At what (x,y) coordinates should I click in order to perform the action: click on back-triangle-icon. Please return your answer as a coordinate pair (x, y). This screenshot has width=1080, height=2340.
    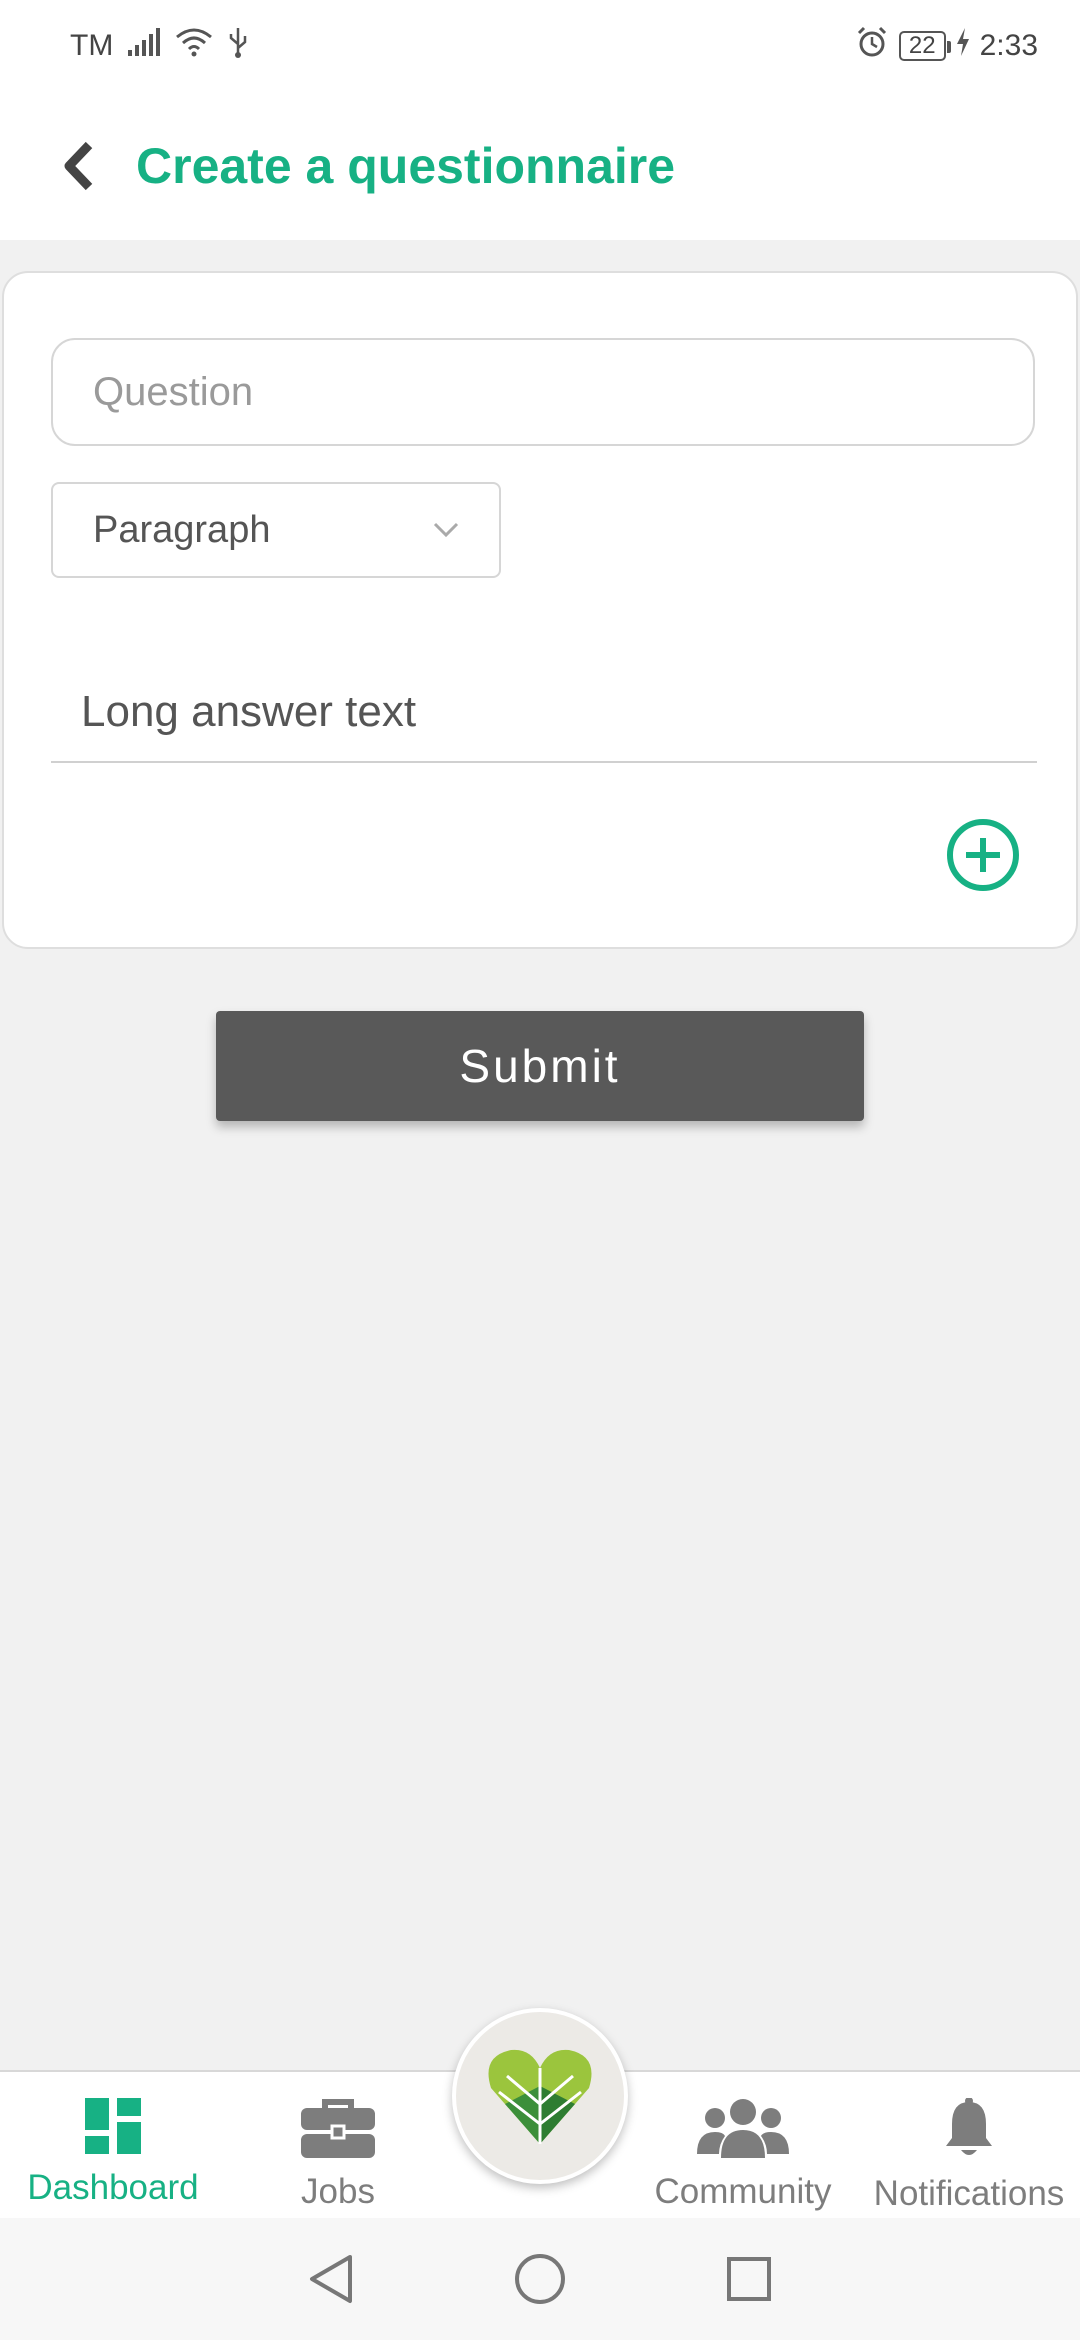
    Looking at the image, I should click on (331, 2279).